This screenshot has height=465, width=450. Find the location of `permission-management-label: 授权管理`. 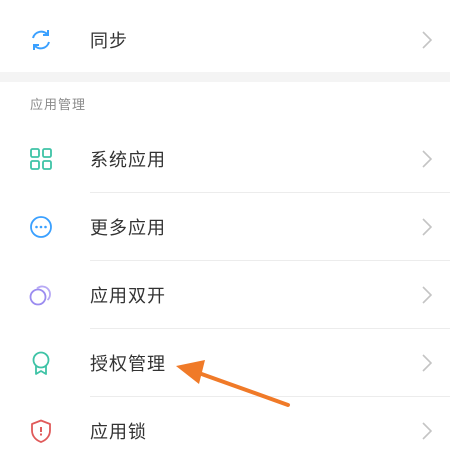

permission-management-label: 授权管理 is located at coordinates (128, 364).